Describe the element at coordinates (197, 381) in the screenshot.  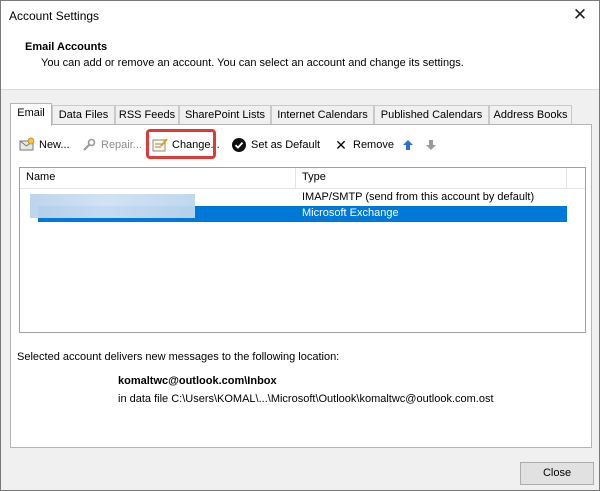
I see `delivery-folder: komaltwc@outlook.com\Inbox` at that location.